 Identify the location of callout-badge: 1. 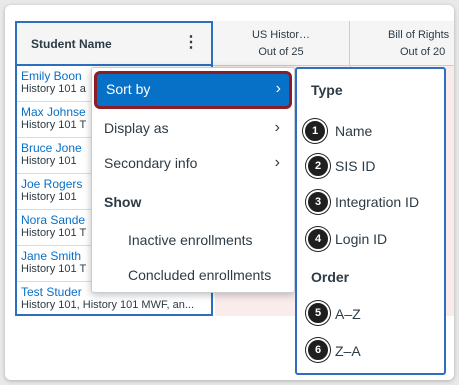
(315, 131).